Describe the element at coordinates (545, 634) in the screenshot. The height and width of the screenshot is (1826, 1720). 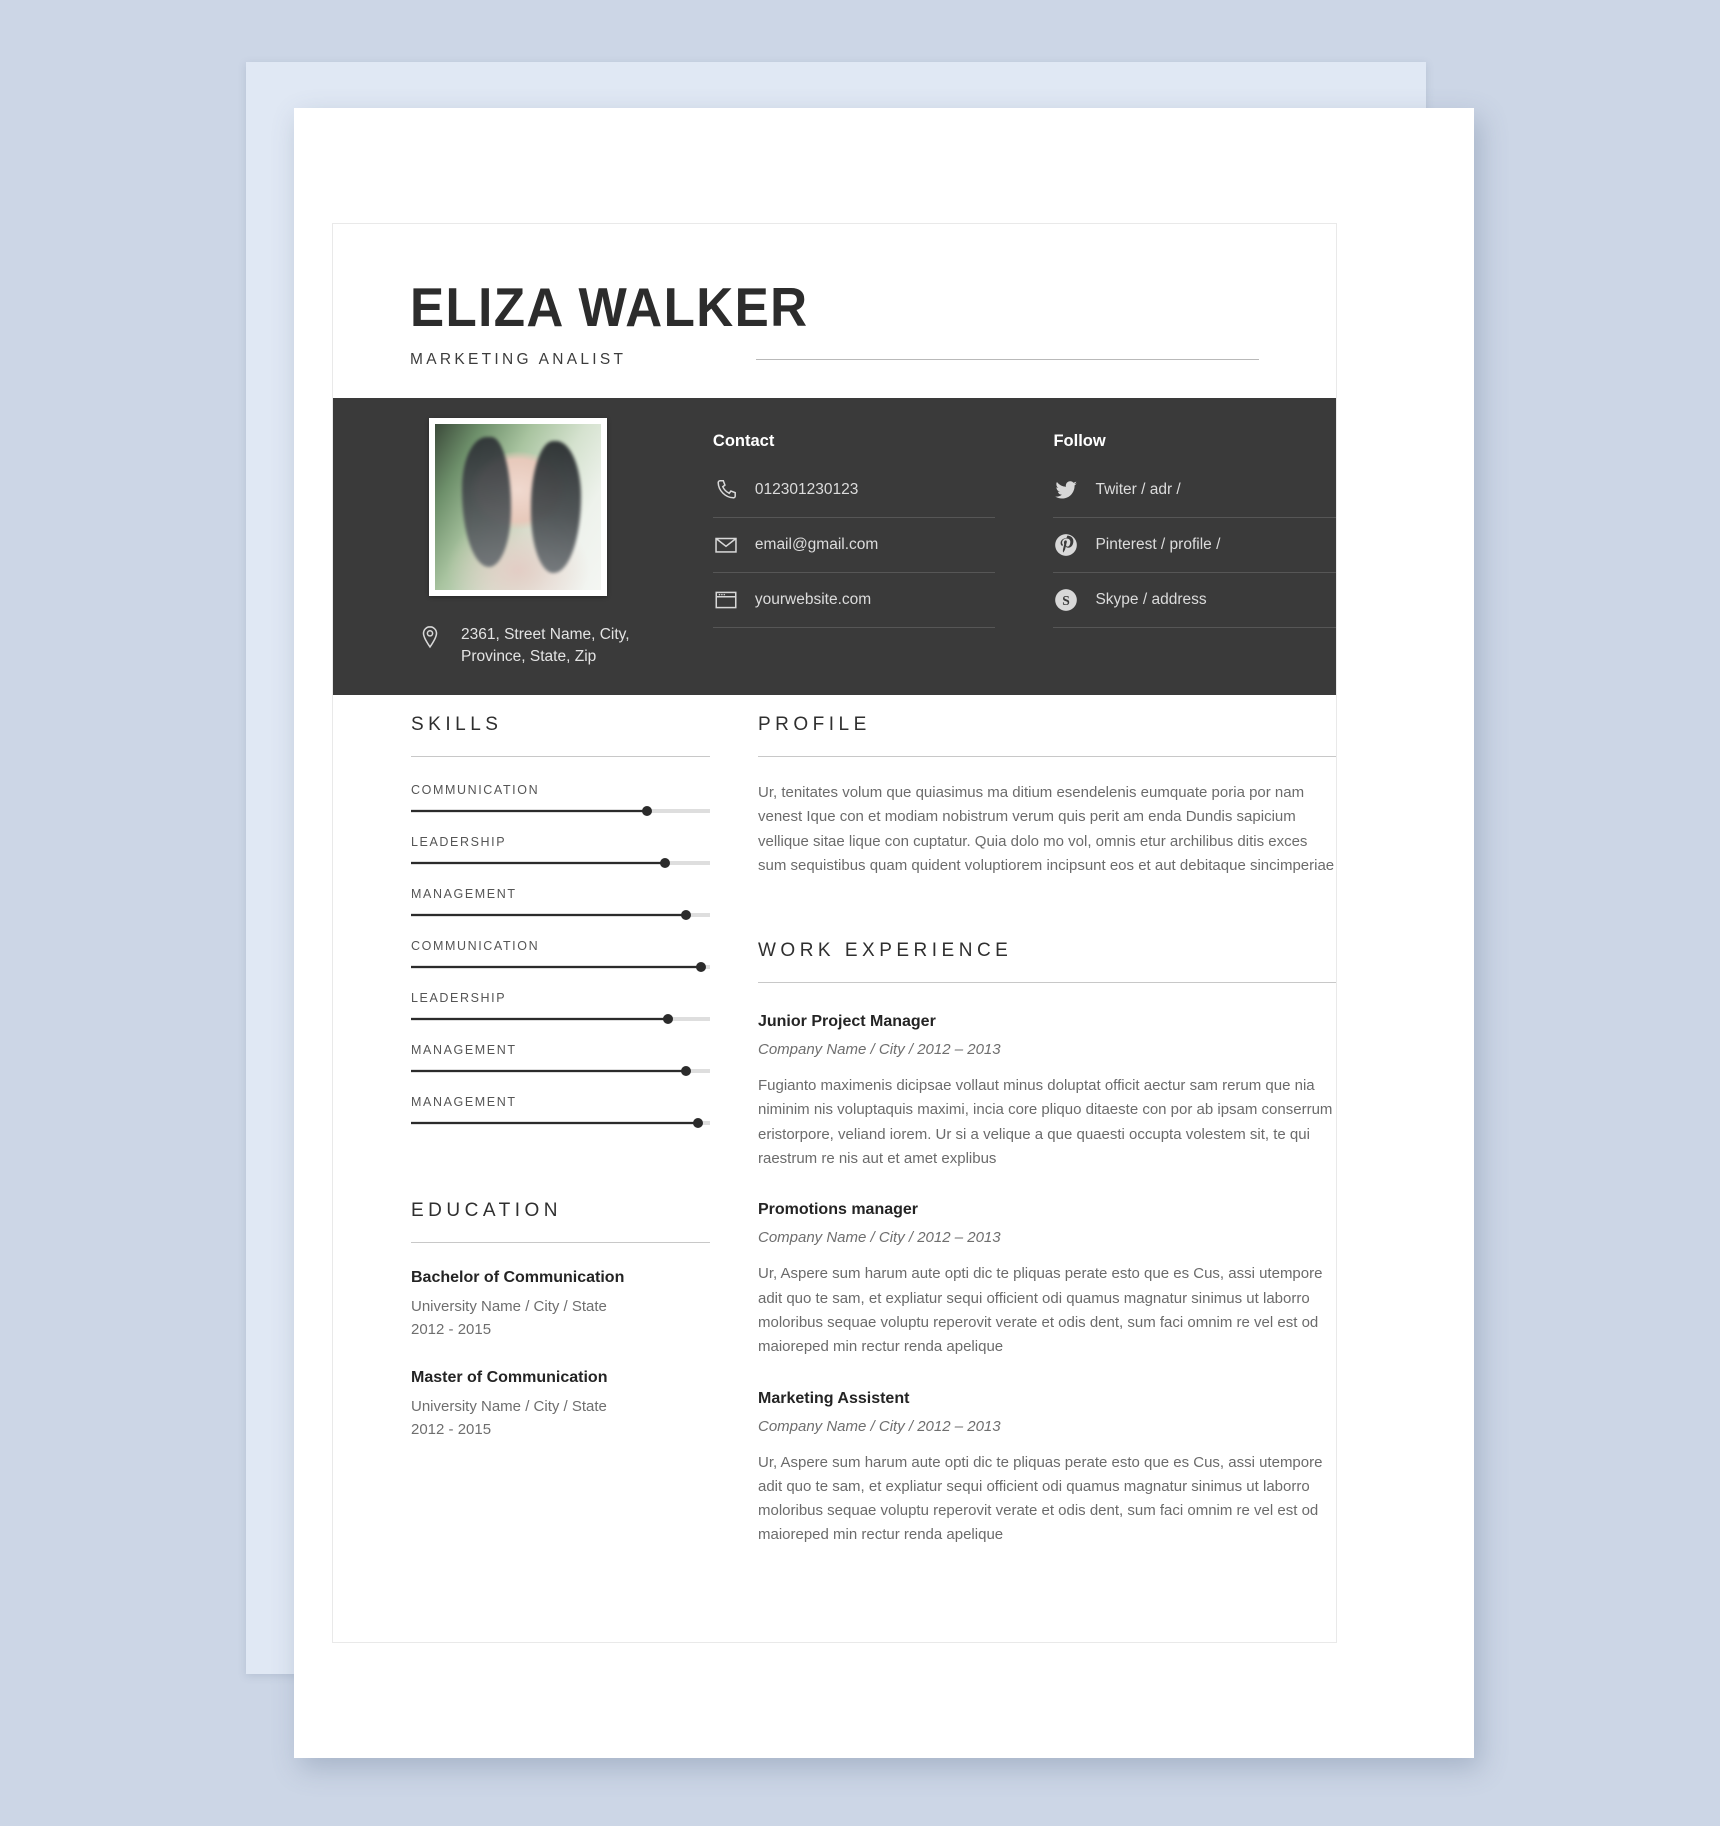
I see `address-line-1: 2361, Street Name, City,` at that location.